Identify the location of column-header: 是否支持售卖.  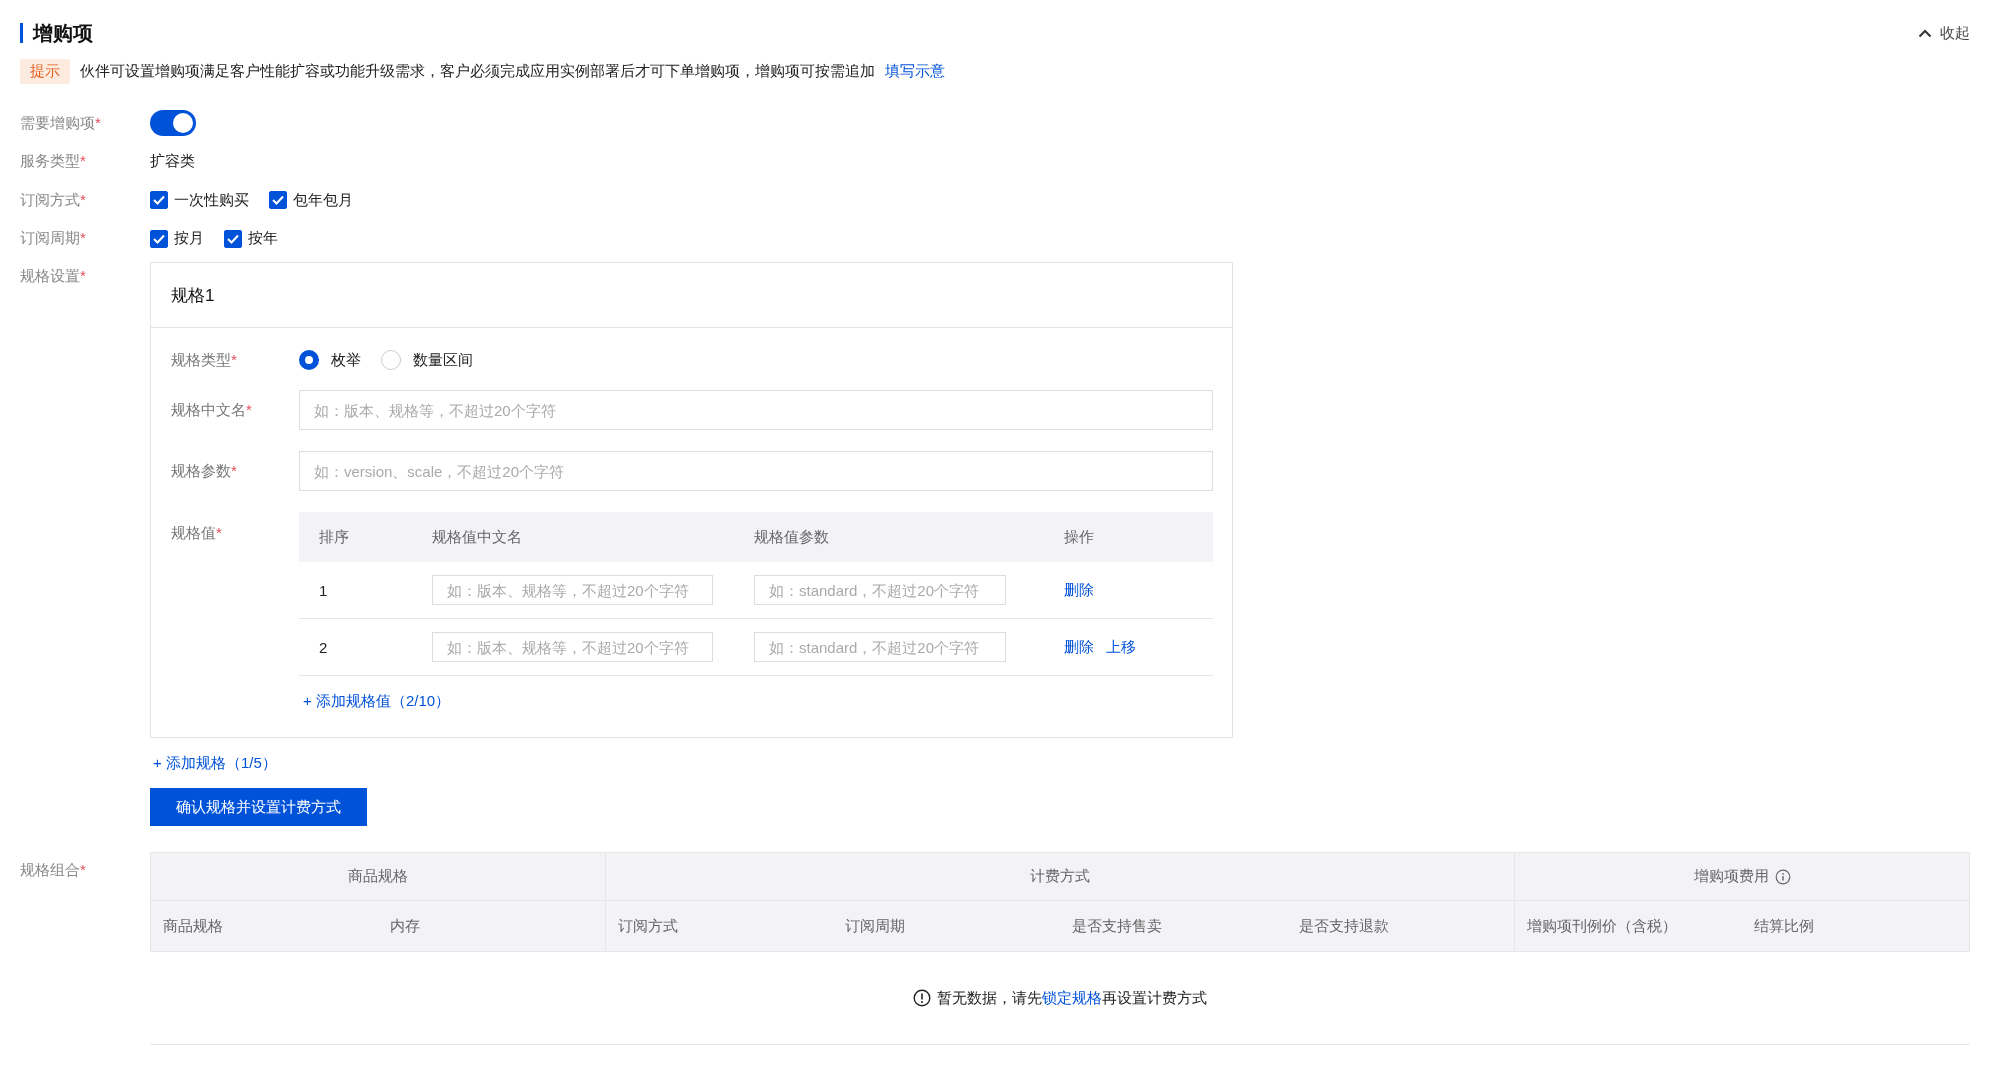
(1117, 925).